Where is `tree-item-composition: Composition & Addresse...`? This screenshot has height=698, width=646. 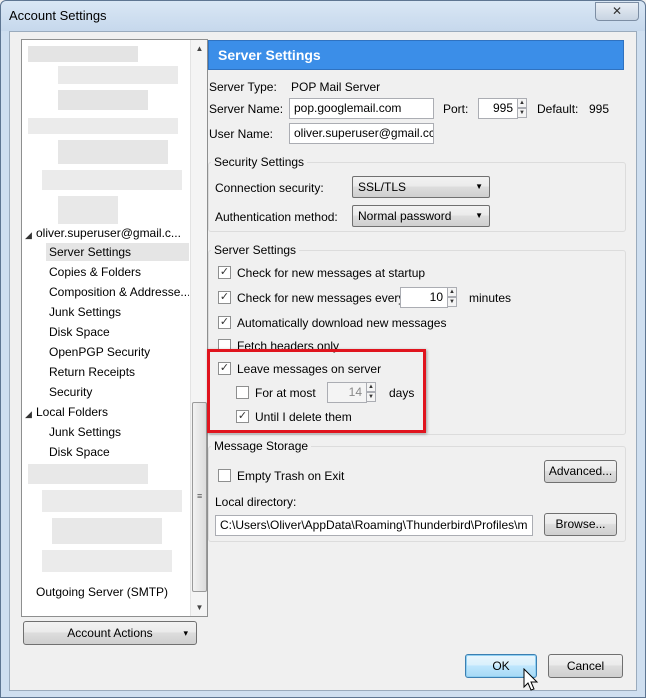
tree-item-composition: Composition & Addresse... is located at coordinates (119, 292).